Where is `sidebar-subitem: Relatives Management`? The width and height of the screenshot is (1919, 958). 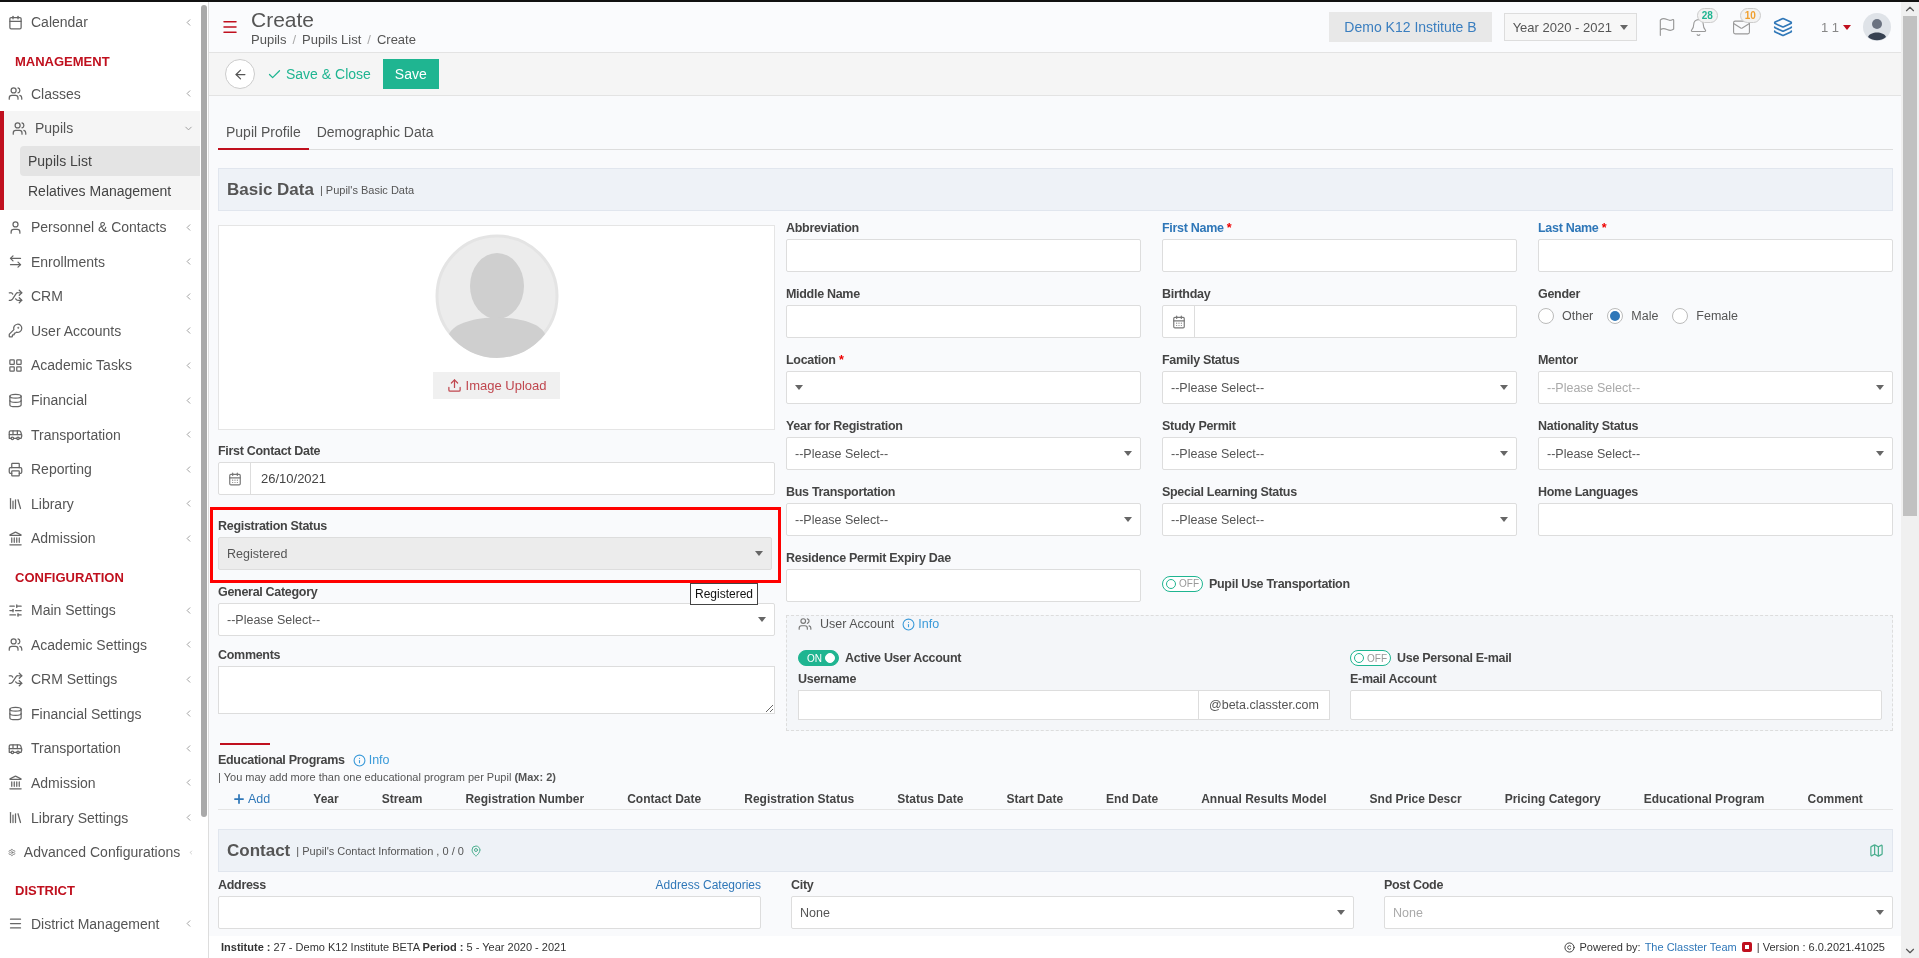
sidebar-subitem: Relatives Management is located at coordinates (110, 190).